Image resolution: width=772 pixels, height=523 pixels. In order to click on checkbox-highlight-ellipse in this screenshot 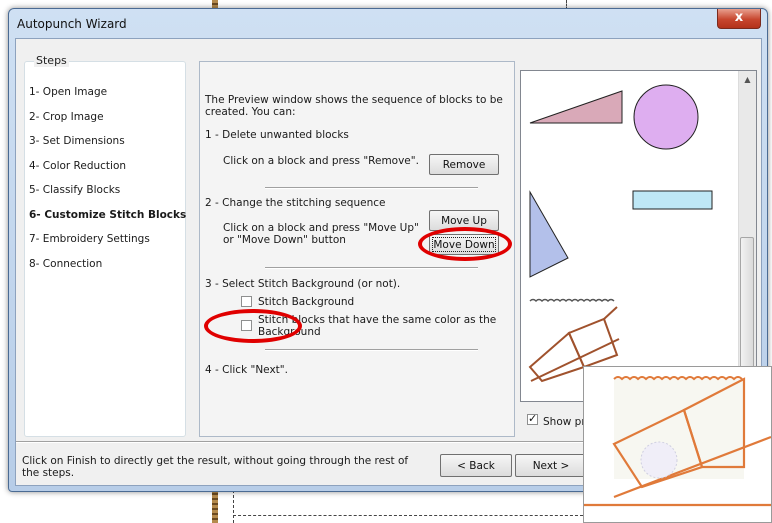, I will do `click(253, 326)`.